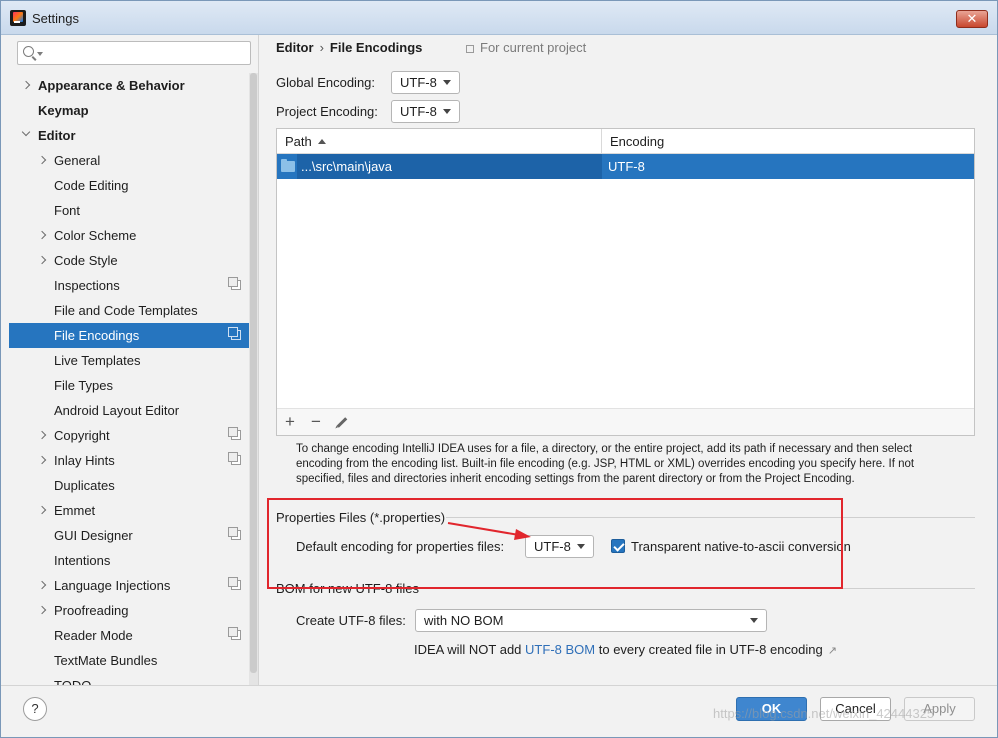 The width and height of the screenshot is (998, 738). I want to click on breadcrumb-file-encodings: File Encodings, so click(376, 47).